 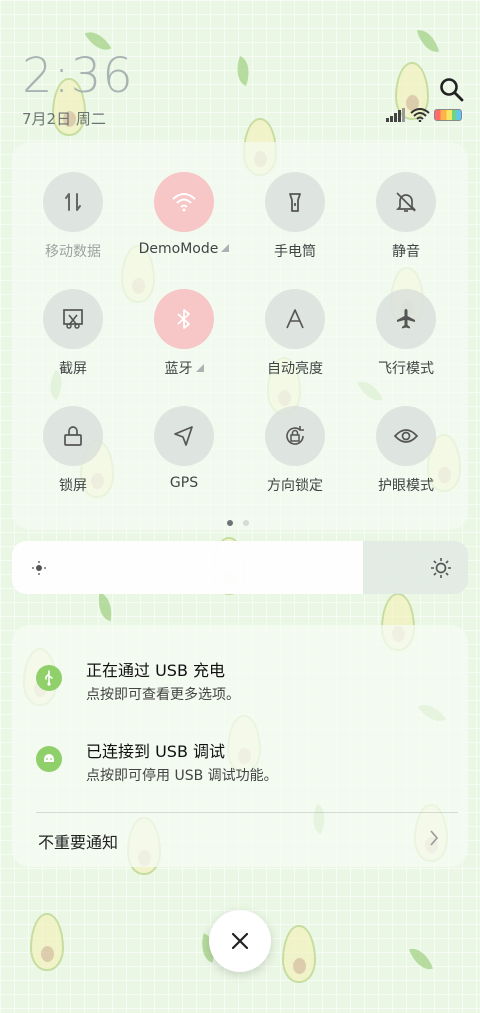 I want to click on tile-label: 锁屏, so click(x=73, y=486).